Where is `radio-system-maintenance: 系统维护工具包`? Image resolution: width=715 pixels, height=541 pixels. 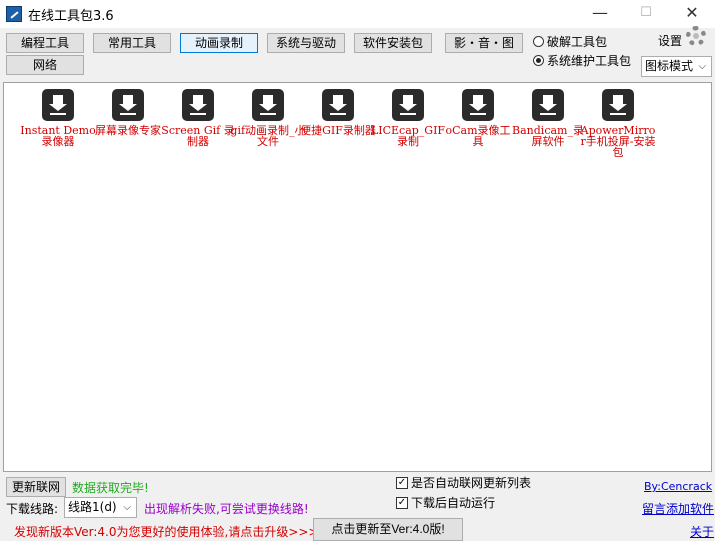 radio-system-maintenance: 系统维护工具包 is located at coordinates (582, 60).